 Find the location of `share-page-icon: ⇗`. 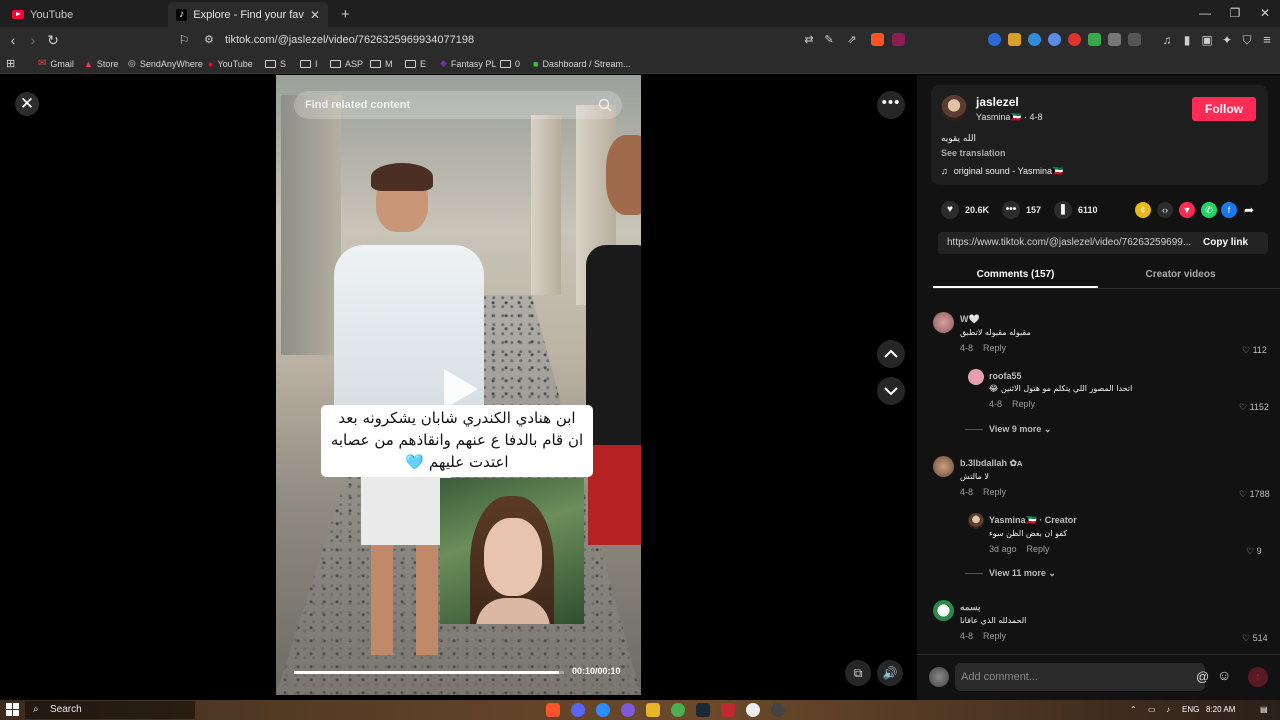

share-page-icon: ⇗ is located at coordinates (852, 40).